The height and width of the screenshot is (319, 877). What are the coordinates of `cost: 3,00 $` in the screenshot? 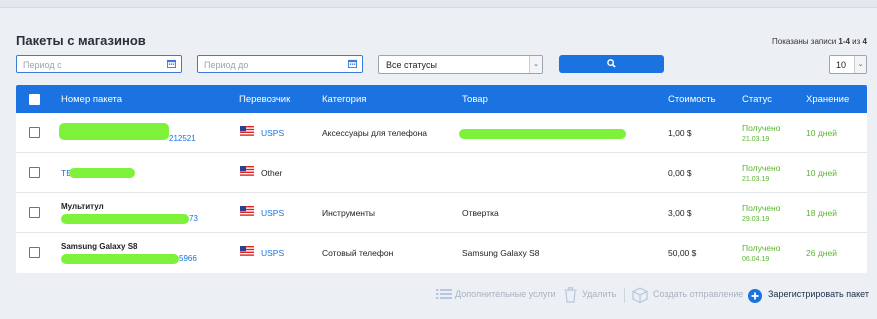 It's located at (680, 213).